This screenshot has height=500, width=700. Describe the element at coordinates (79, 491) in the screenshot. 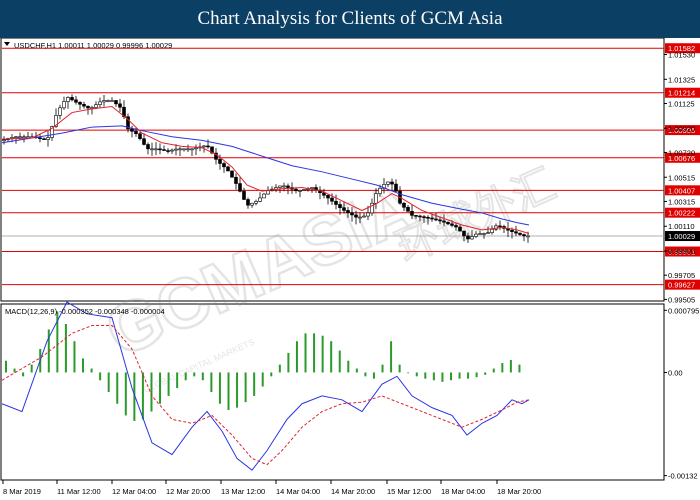

I see `time-tick-label: 11 Mar 12:00` at that location.